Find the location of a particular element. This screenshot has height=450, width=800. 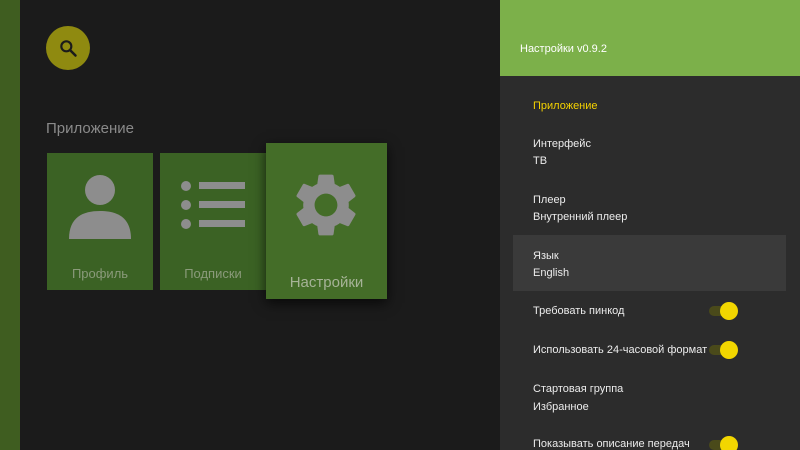

pref-interface: Интерфейс ТВ is located at coordinates (649, 155).